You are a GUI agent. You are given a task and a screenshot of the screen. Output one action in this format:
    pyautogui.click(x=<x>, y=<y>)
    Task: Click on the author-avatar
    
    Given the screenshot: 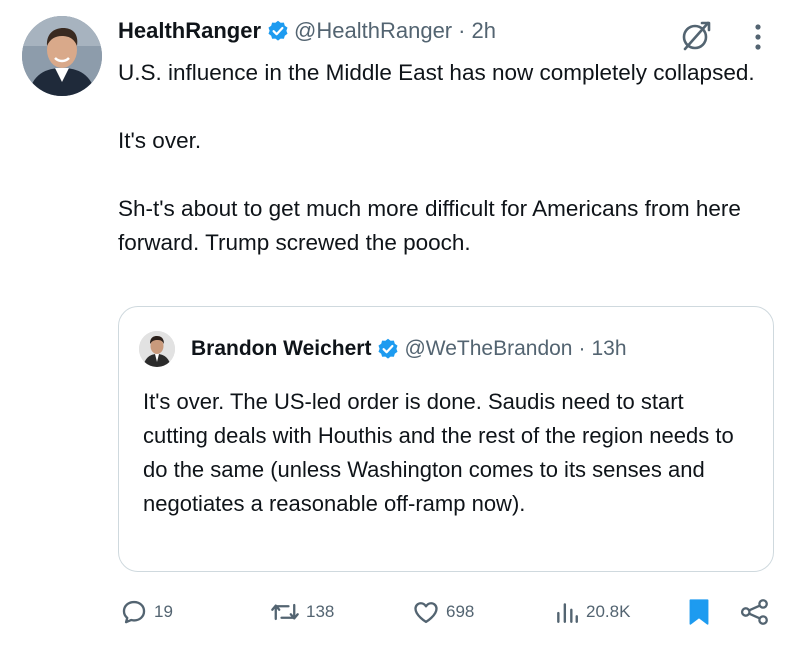 What is the action you would take?
    pyautogui.click(x=62, y=56)
    